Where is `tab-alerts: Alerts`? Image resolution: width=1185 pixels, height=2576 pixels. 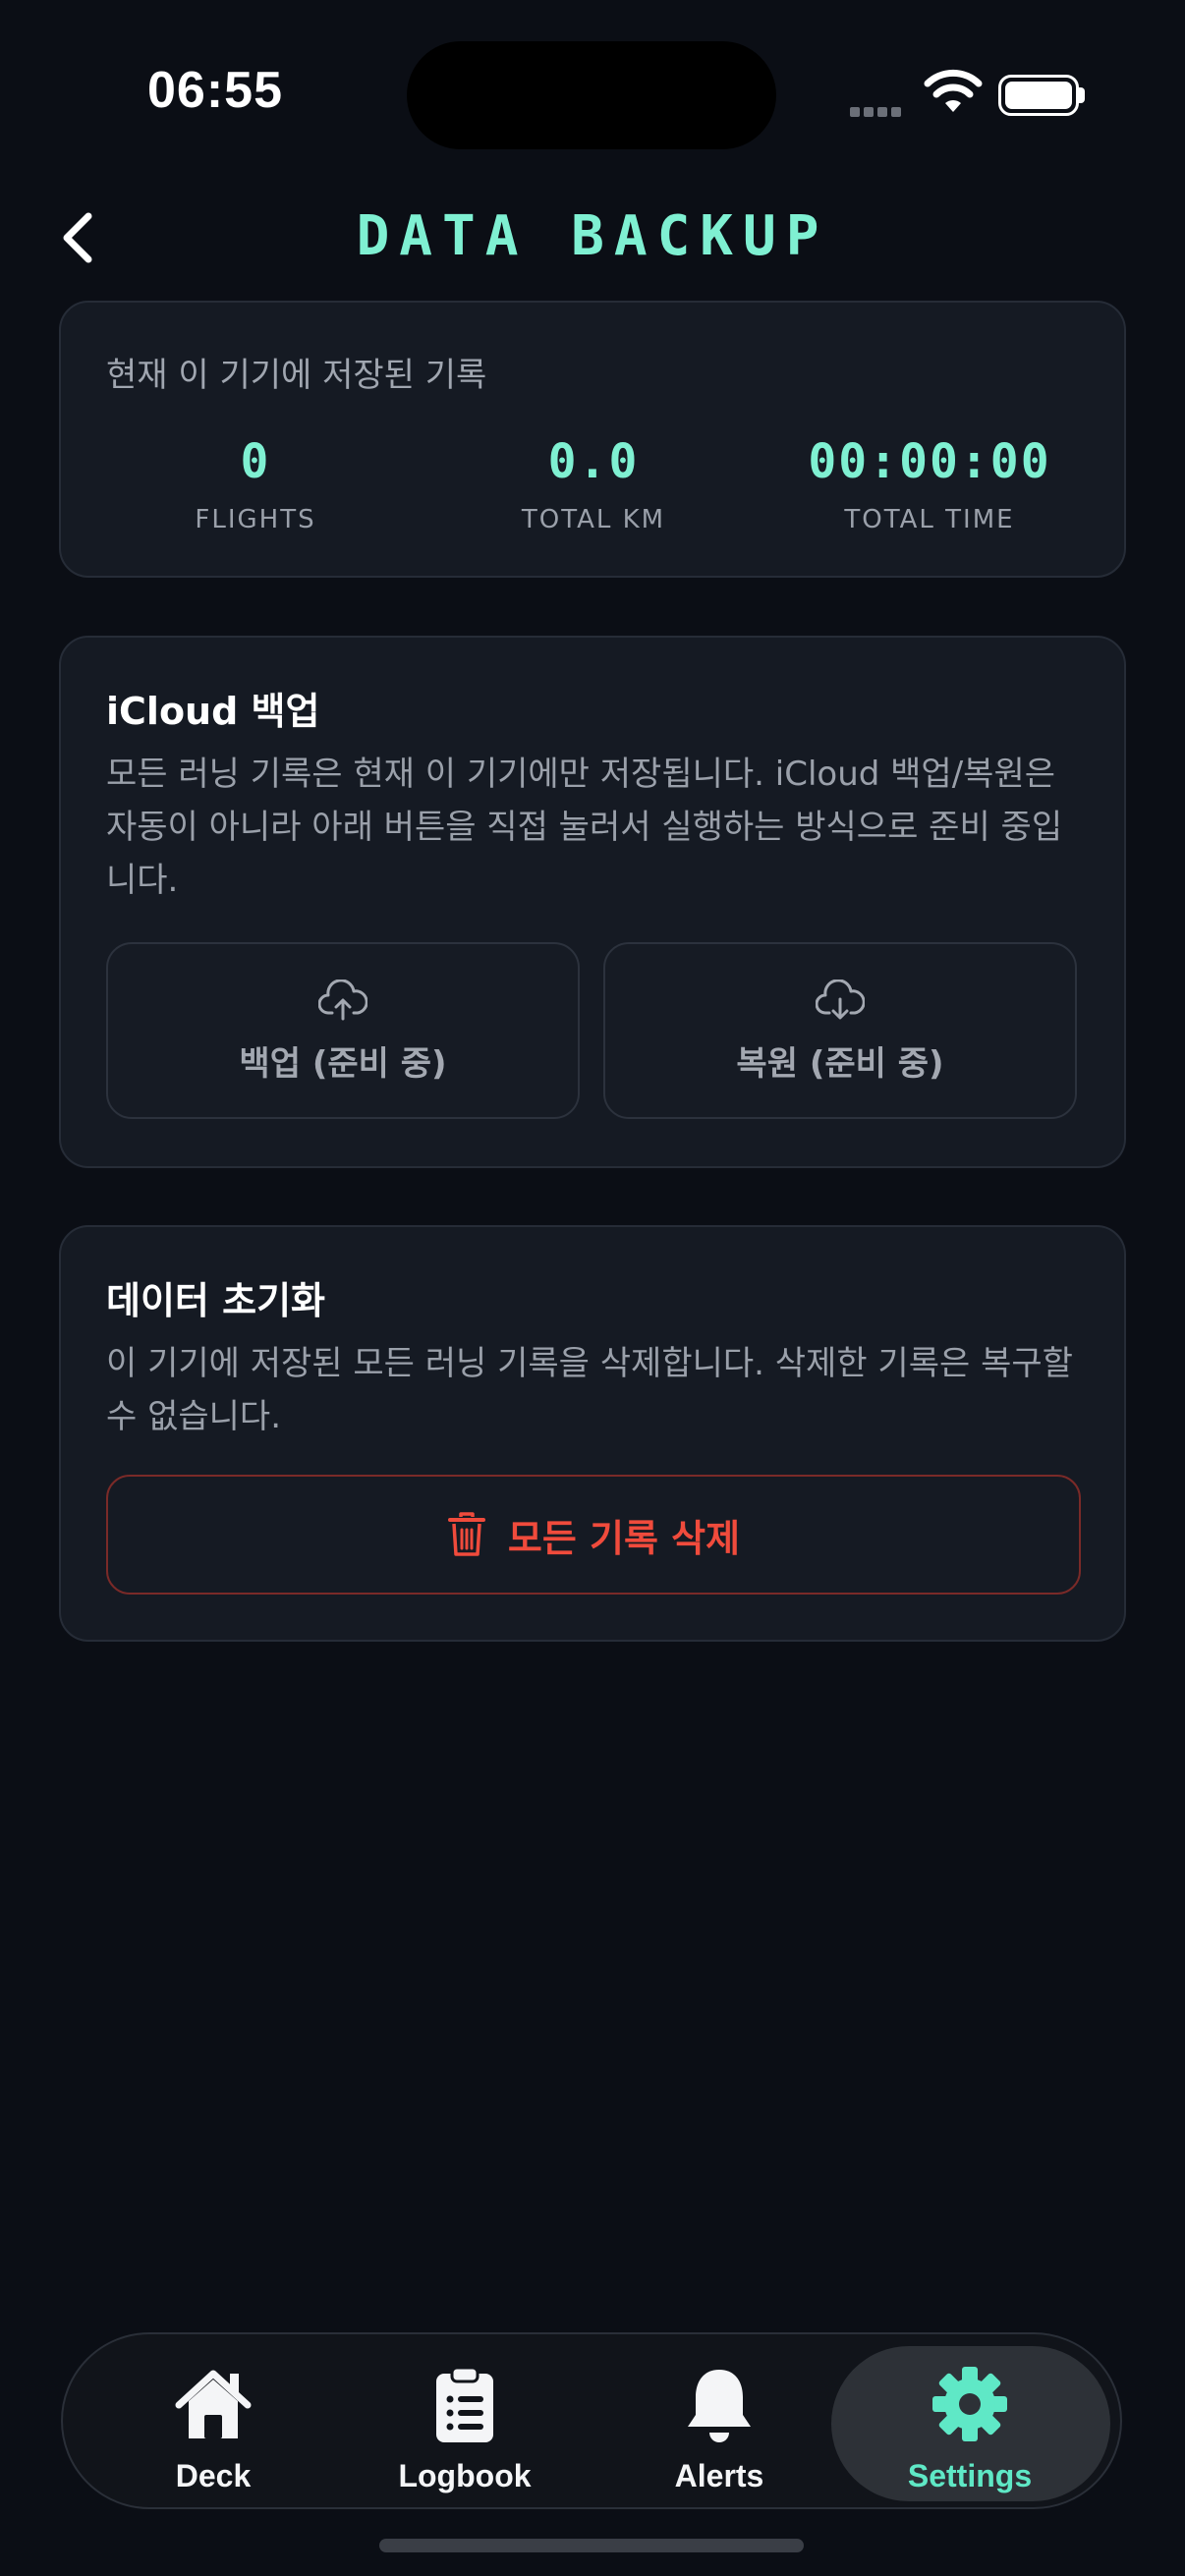
tab-alerts: Alerts is located at coordinates (719, 2429).